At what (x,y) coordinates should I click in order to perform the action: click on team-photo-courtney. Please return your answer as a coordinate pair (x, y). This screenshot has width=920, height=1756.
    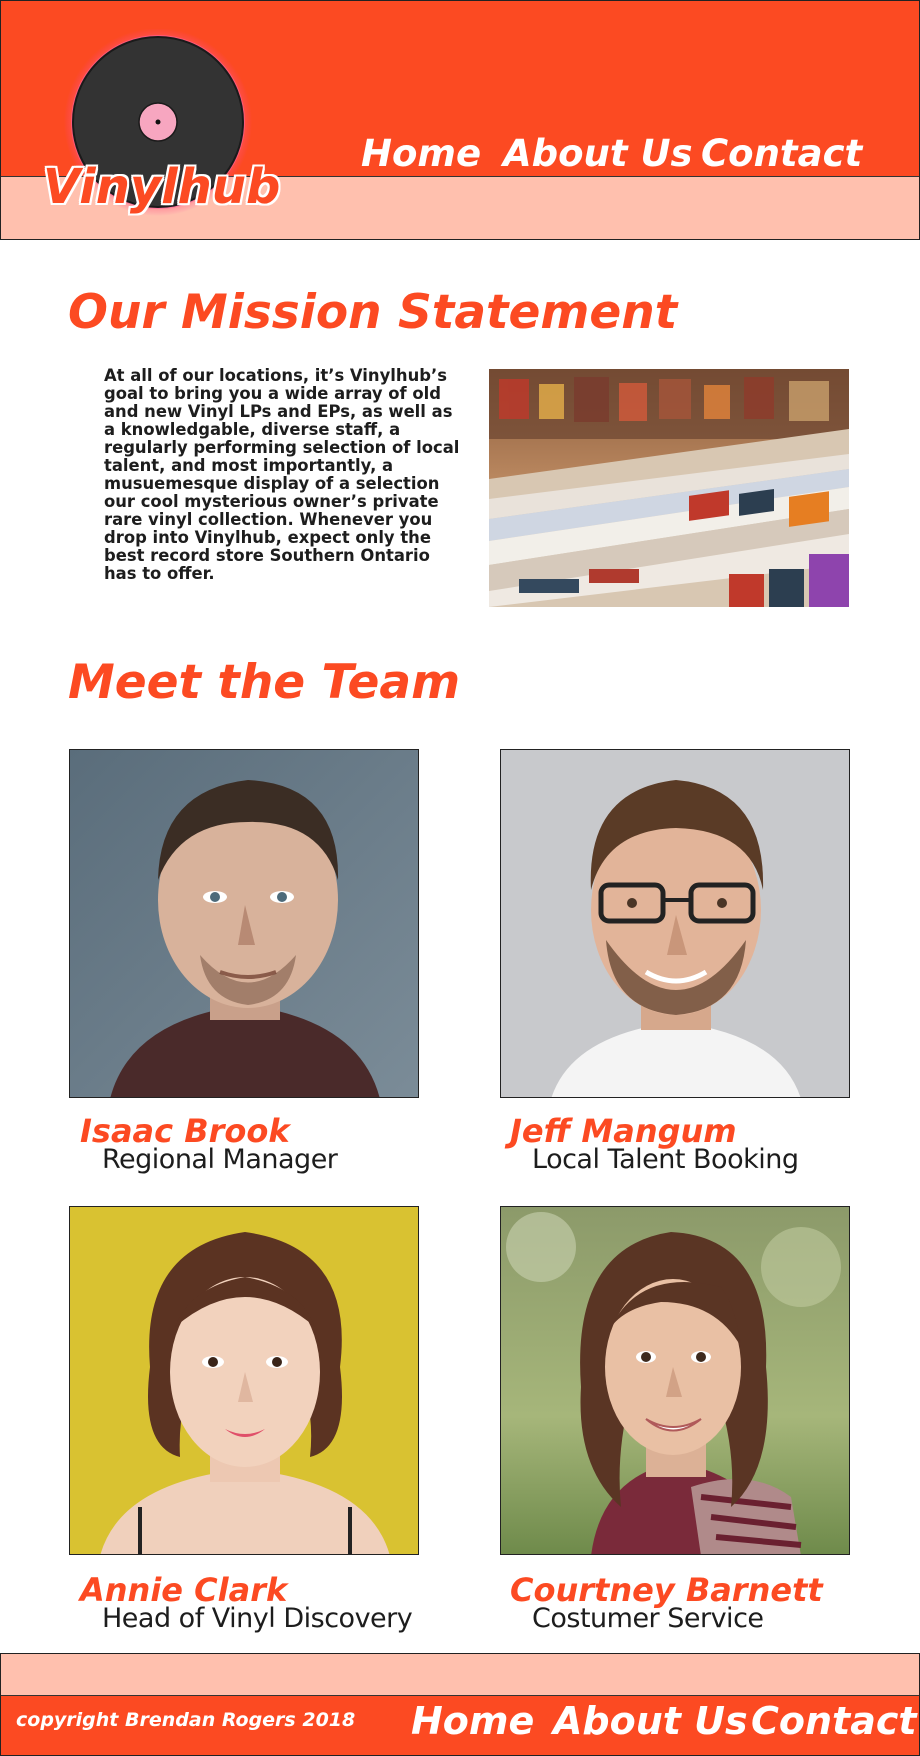
    Looking at the image, I should click on (675, 1380).